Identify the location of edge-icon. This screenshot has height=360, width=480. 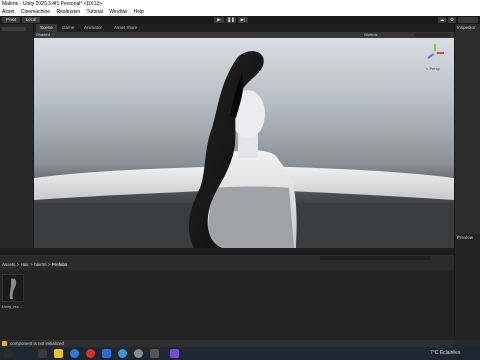
(74, 353).